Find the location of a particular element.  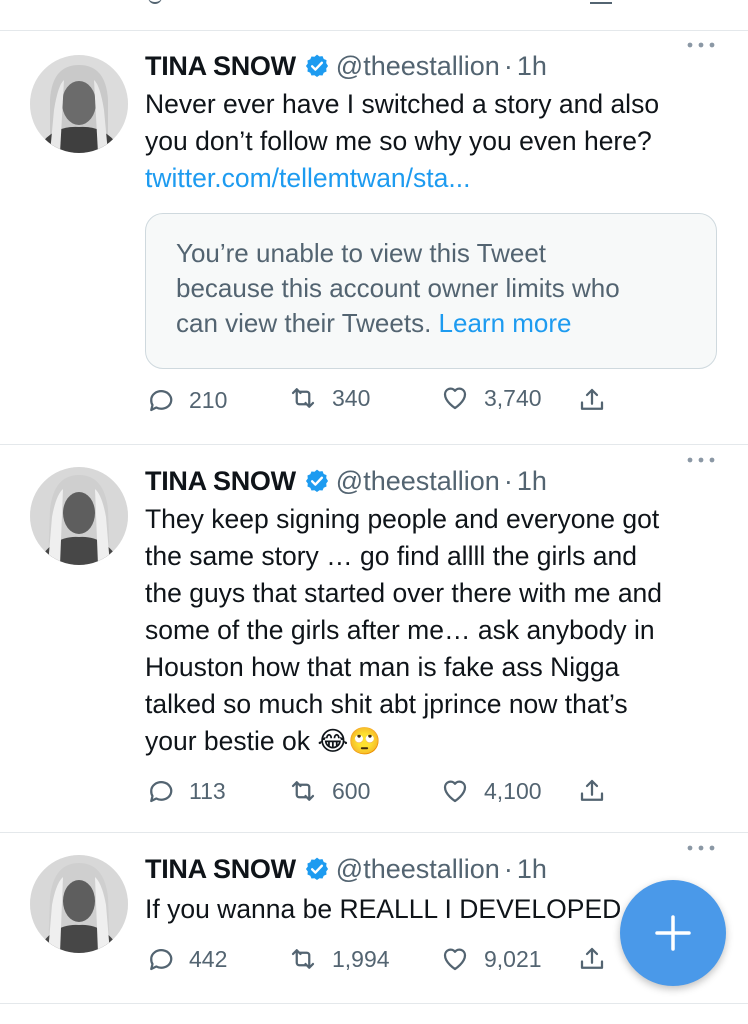

reply-button: 442 is located at coordinates (186, 959).